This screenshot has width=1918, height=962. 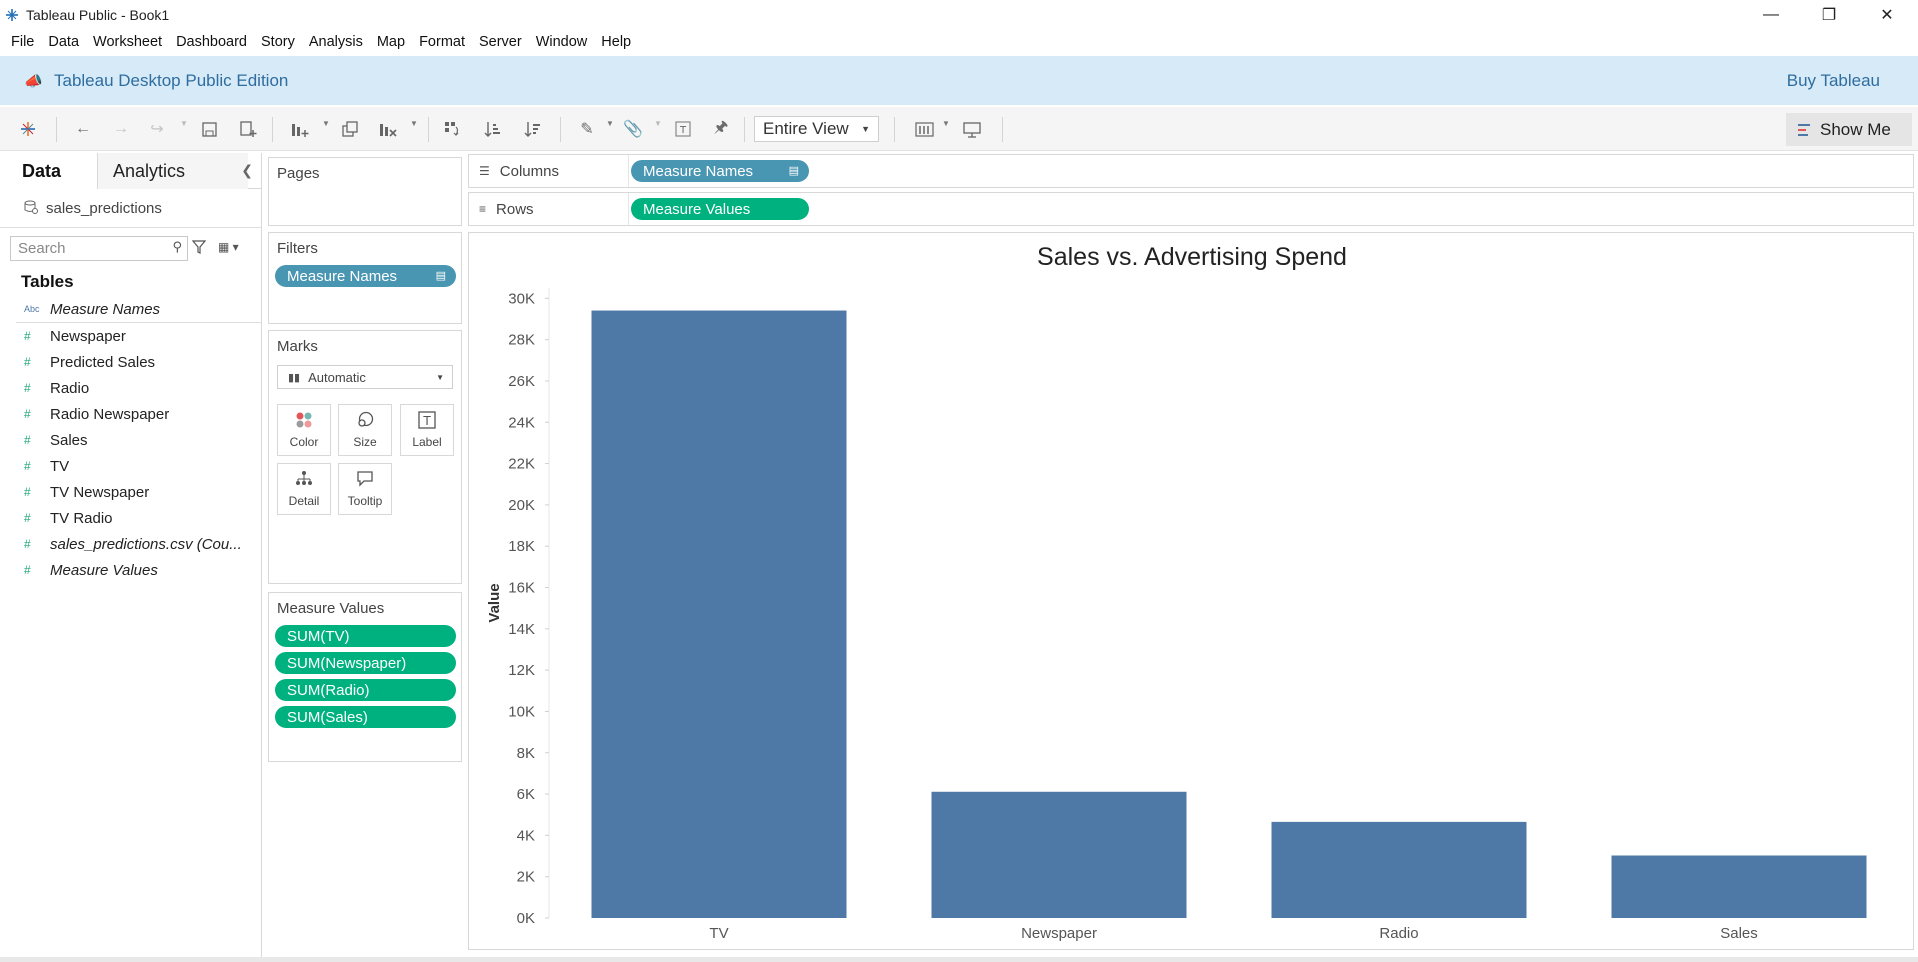 I want to click on show-mark-labels-button: T, so click(x=683, y=129).